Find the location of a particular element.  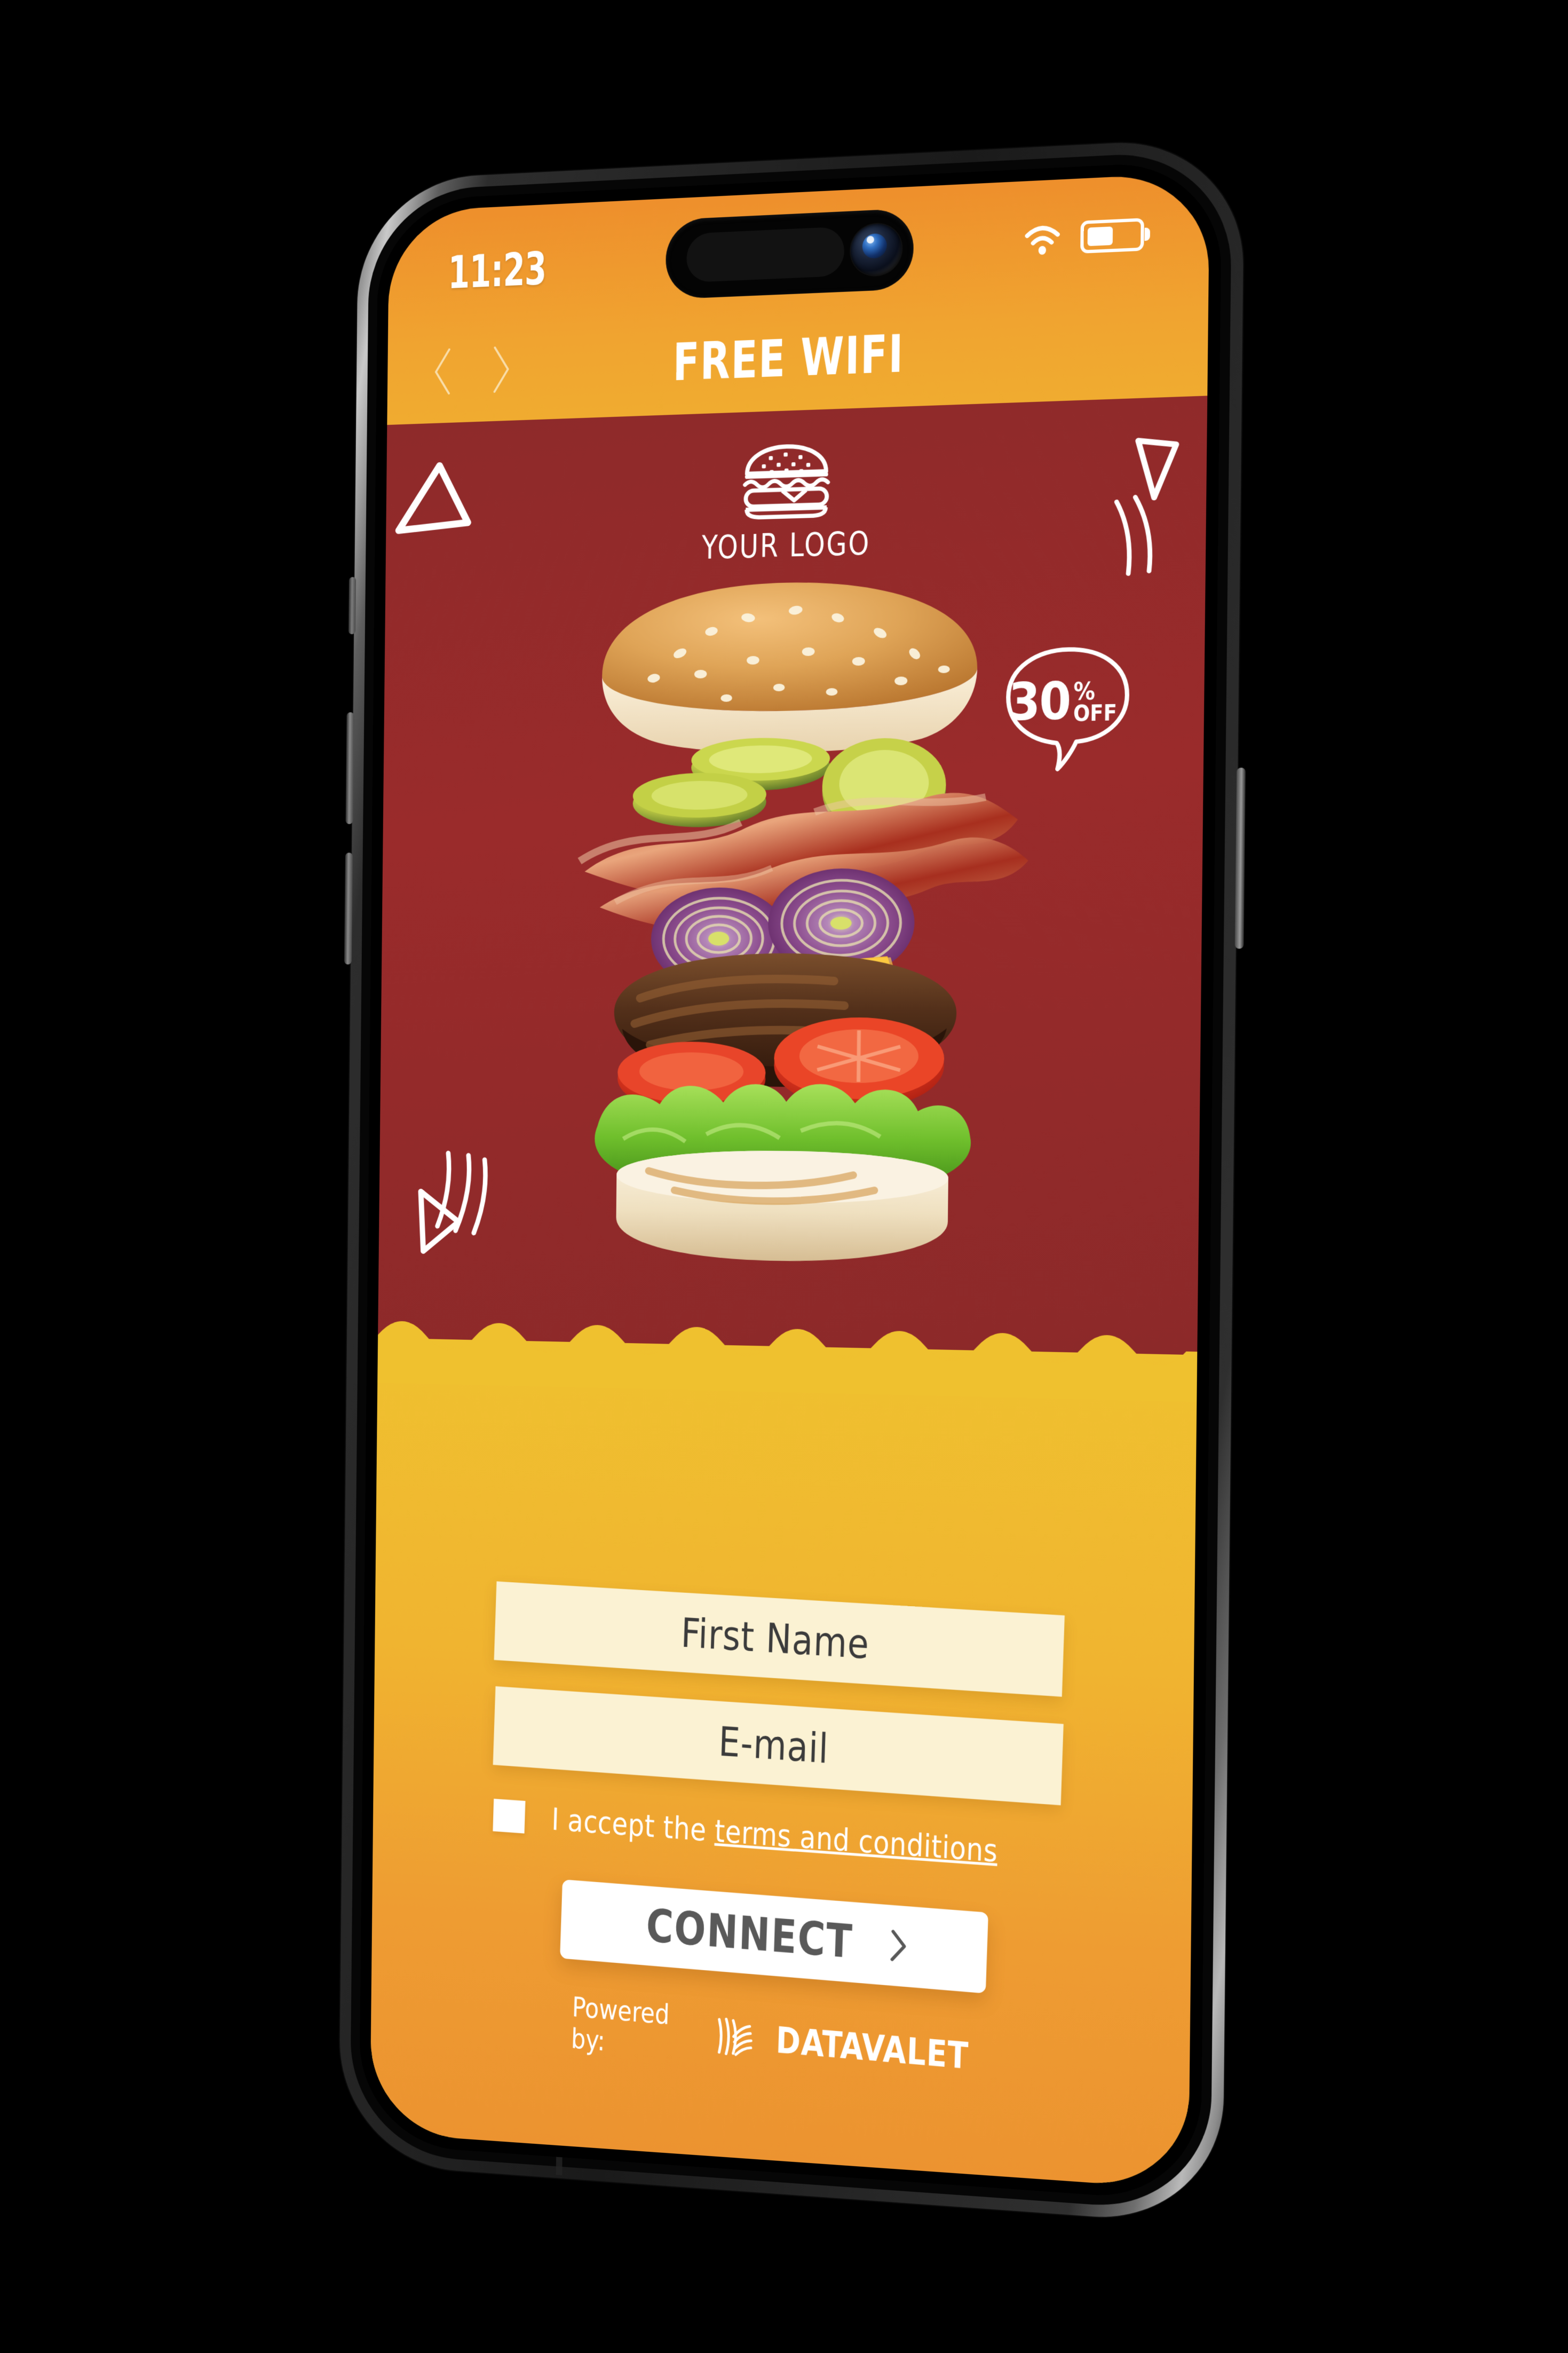

volume-down-button is located at coordinates (348, 909).